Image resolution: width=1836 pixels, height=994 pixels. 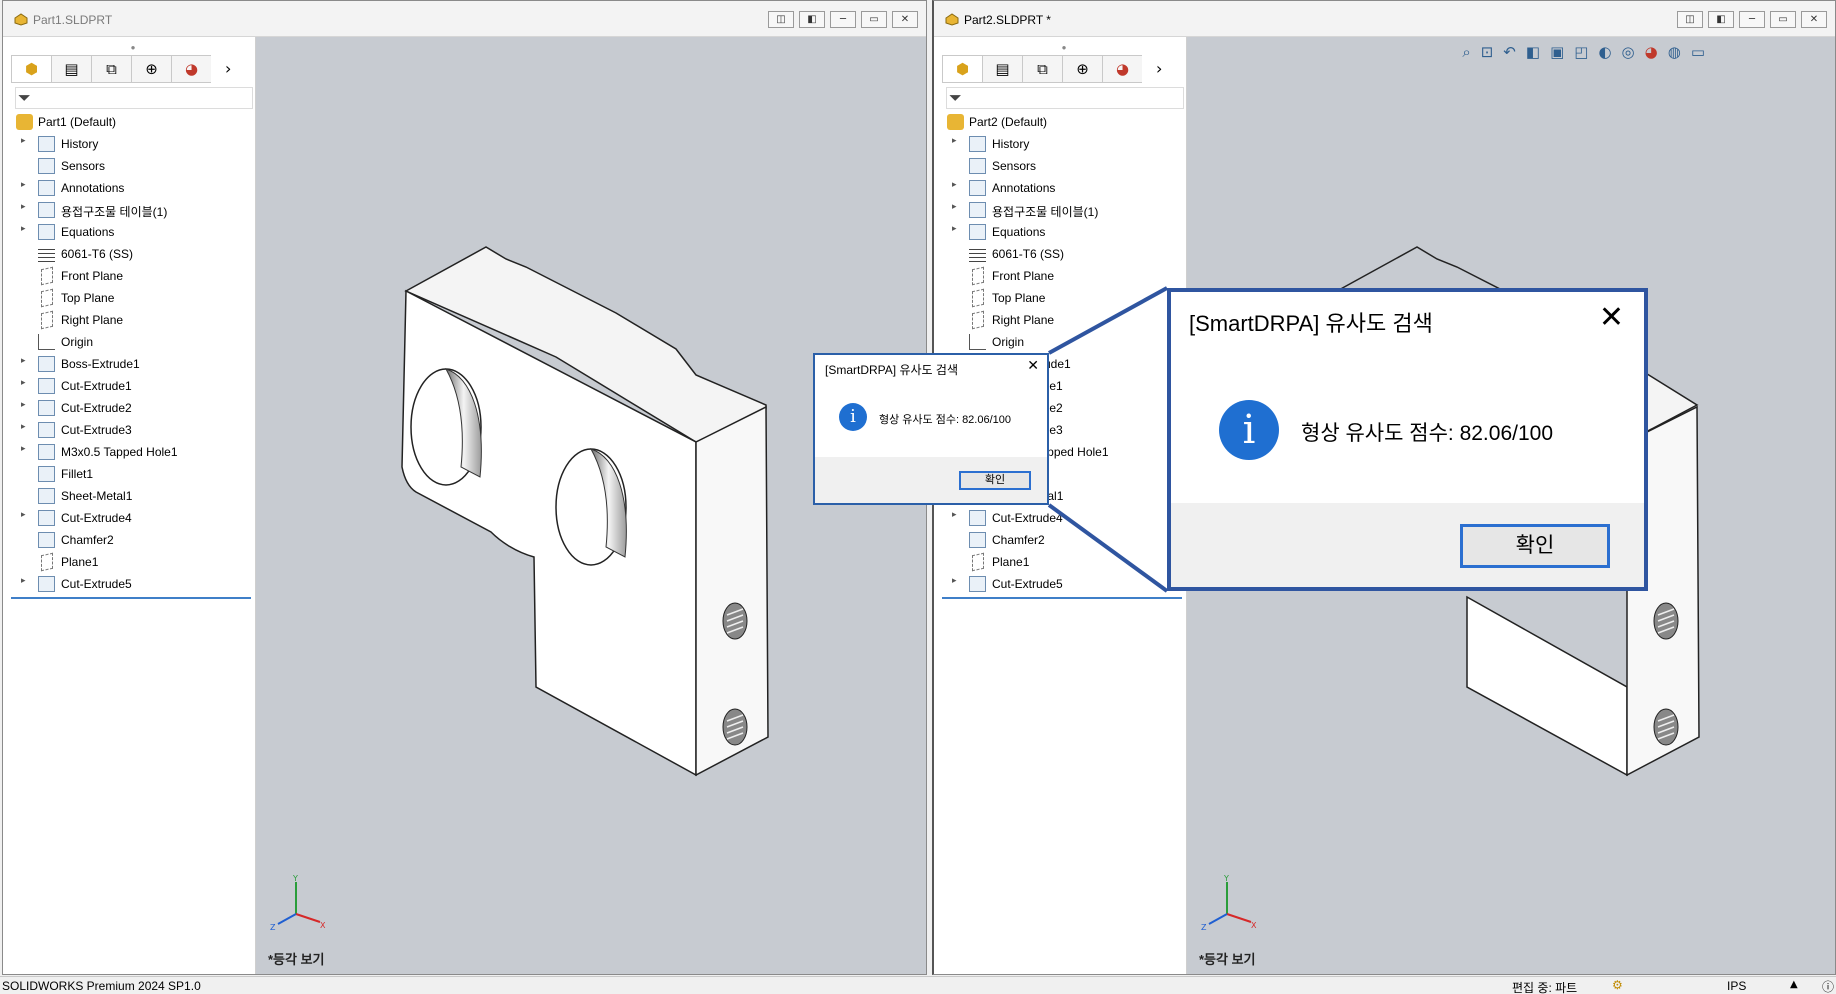 I want to click on tree-item: ▸ Cut-Extrude3, so click(x=133, y=430).